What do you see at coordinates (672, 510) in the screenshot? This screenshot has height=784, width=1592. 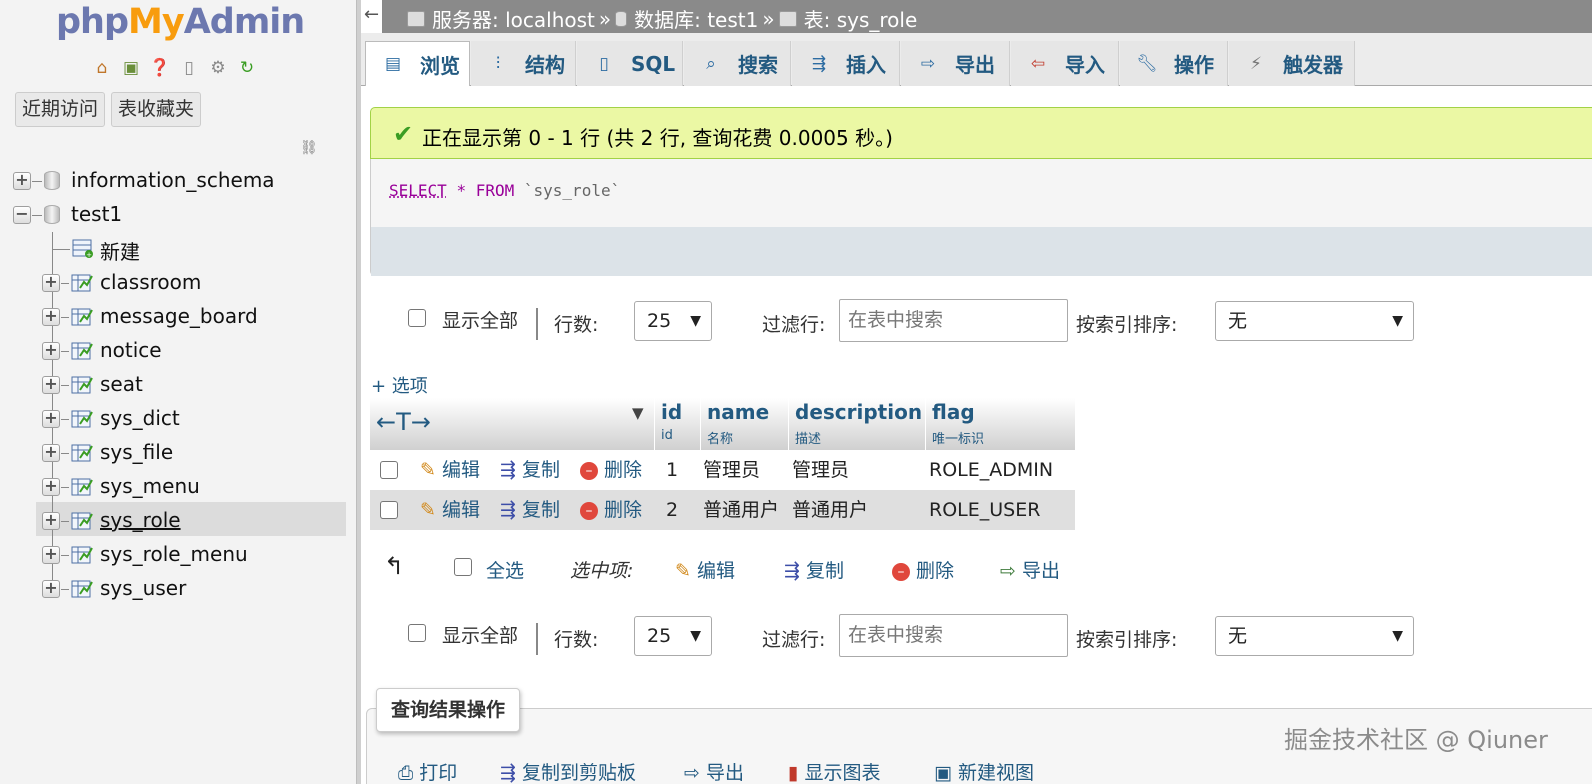 I see `cell-id: 2` at bounding box center [672, 510].